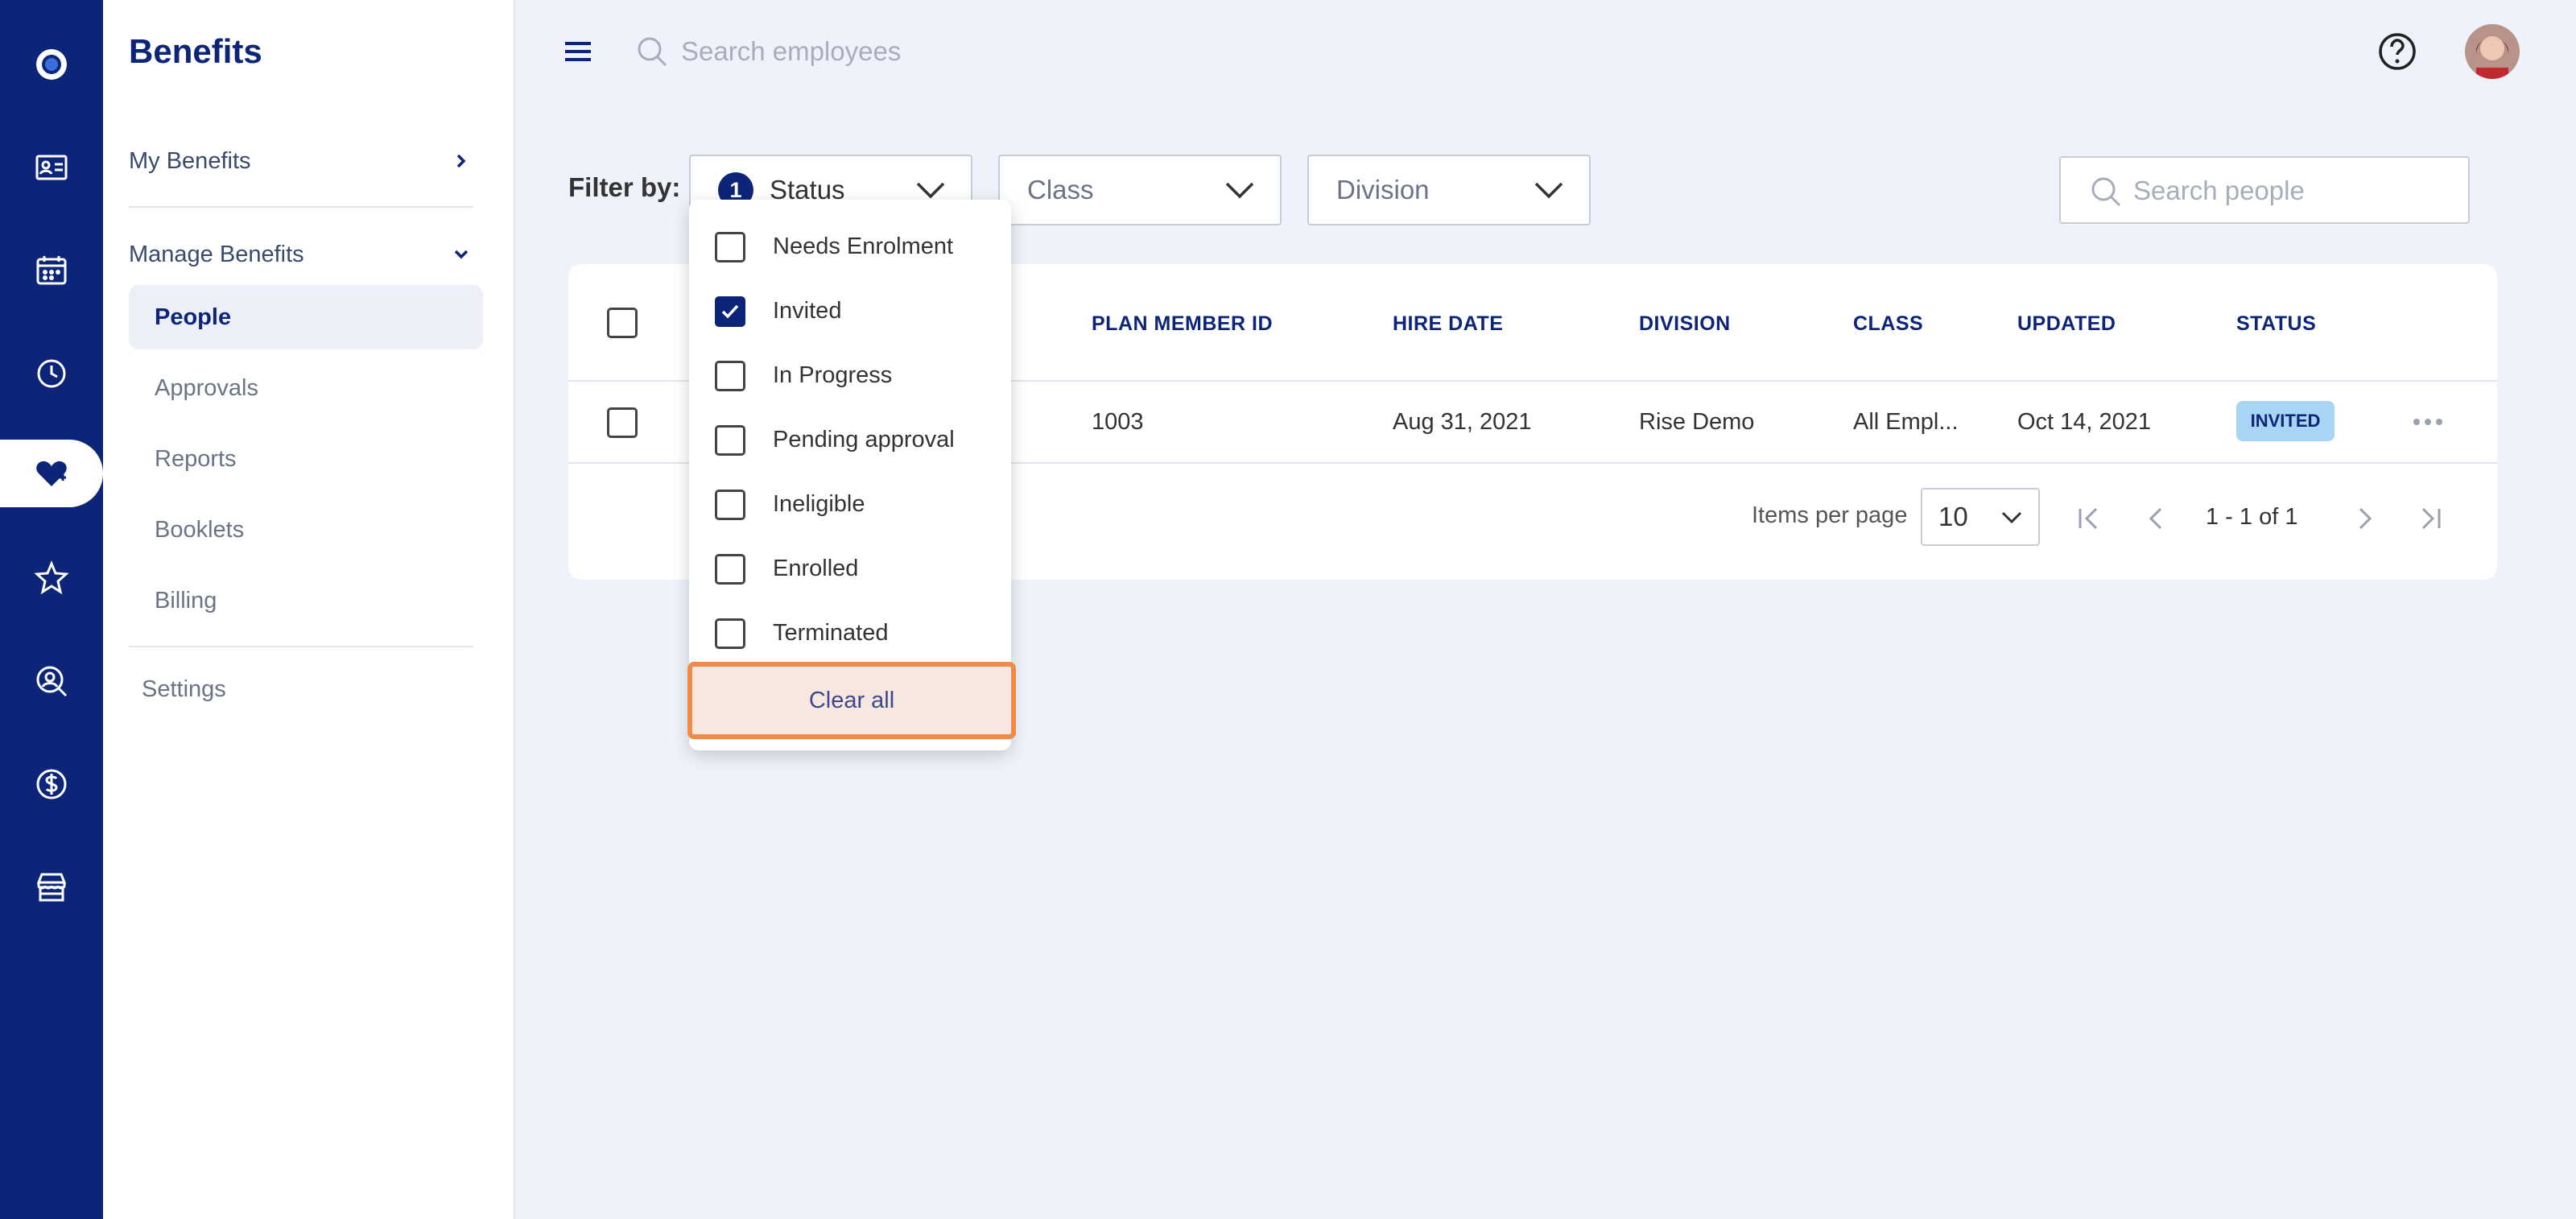  Describe the element at coordinates (1830, 515) in the screenshot. I see `items-per-page-label: Items per page` at that location.